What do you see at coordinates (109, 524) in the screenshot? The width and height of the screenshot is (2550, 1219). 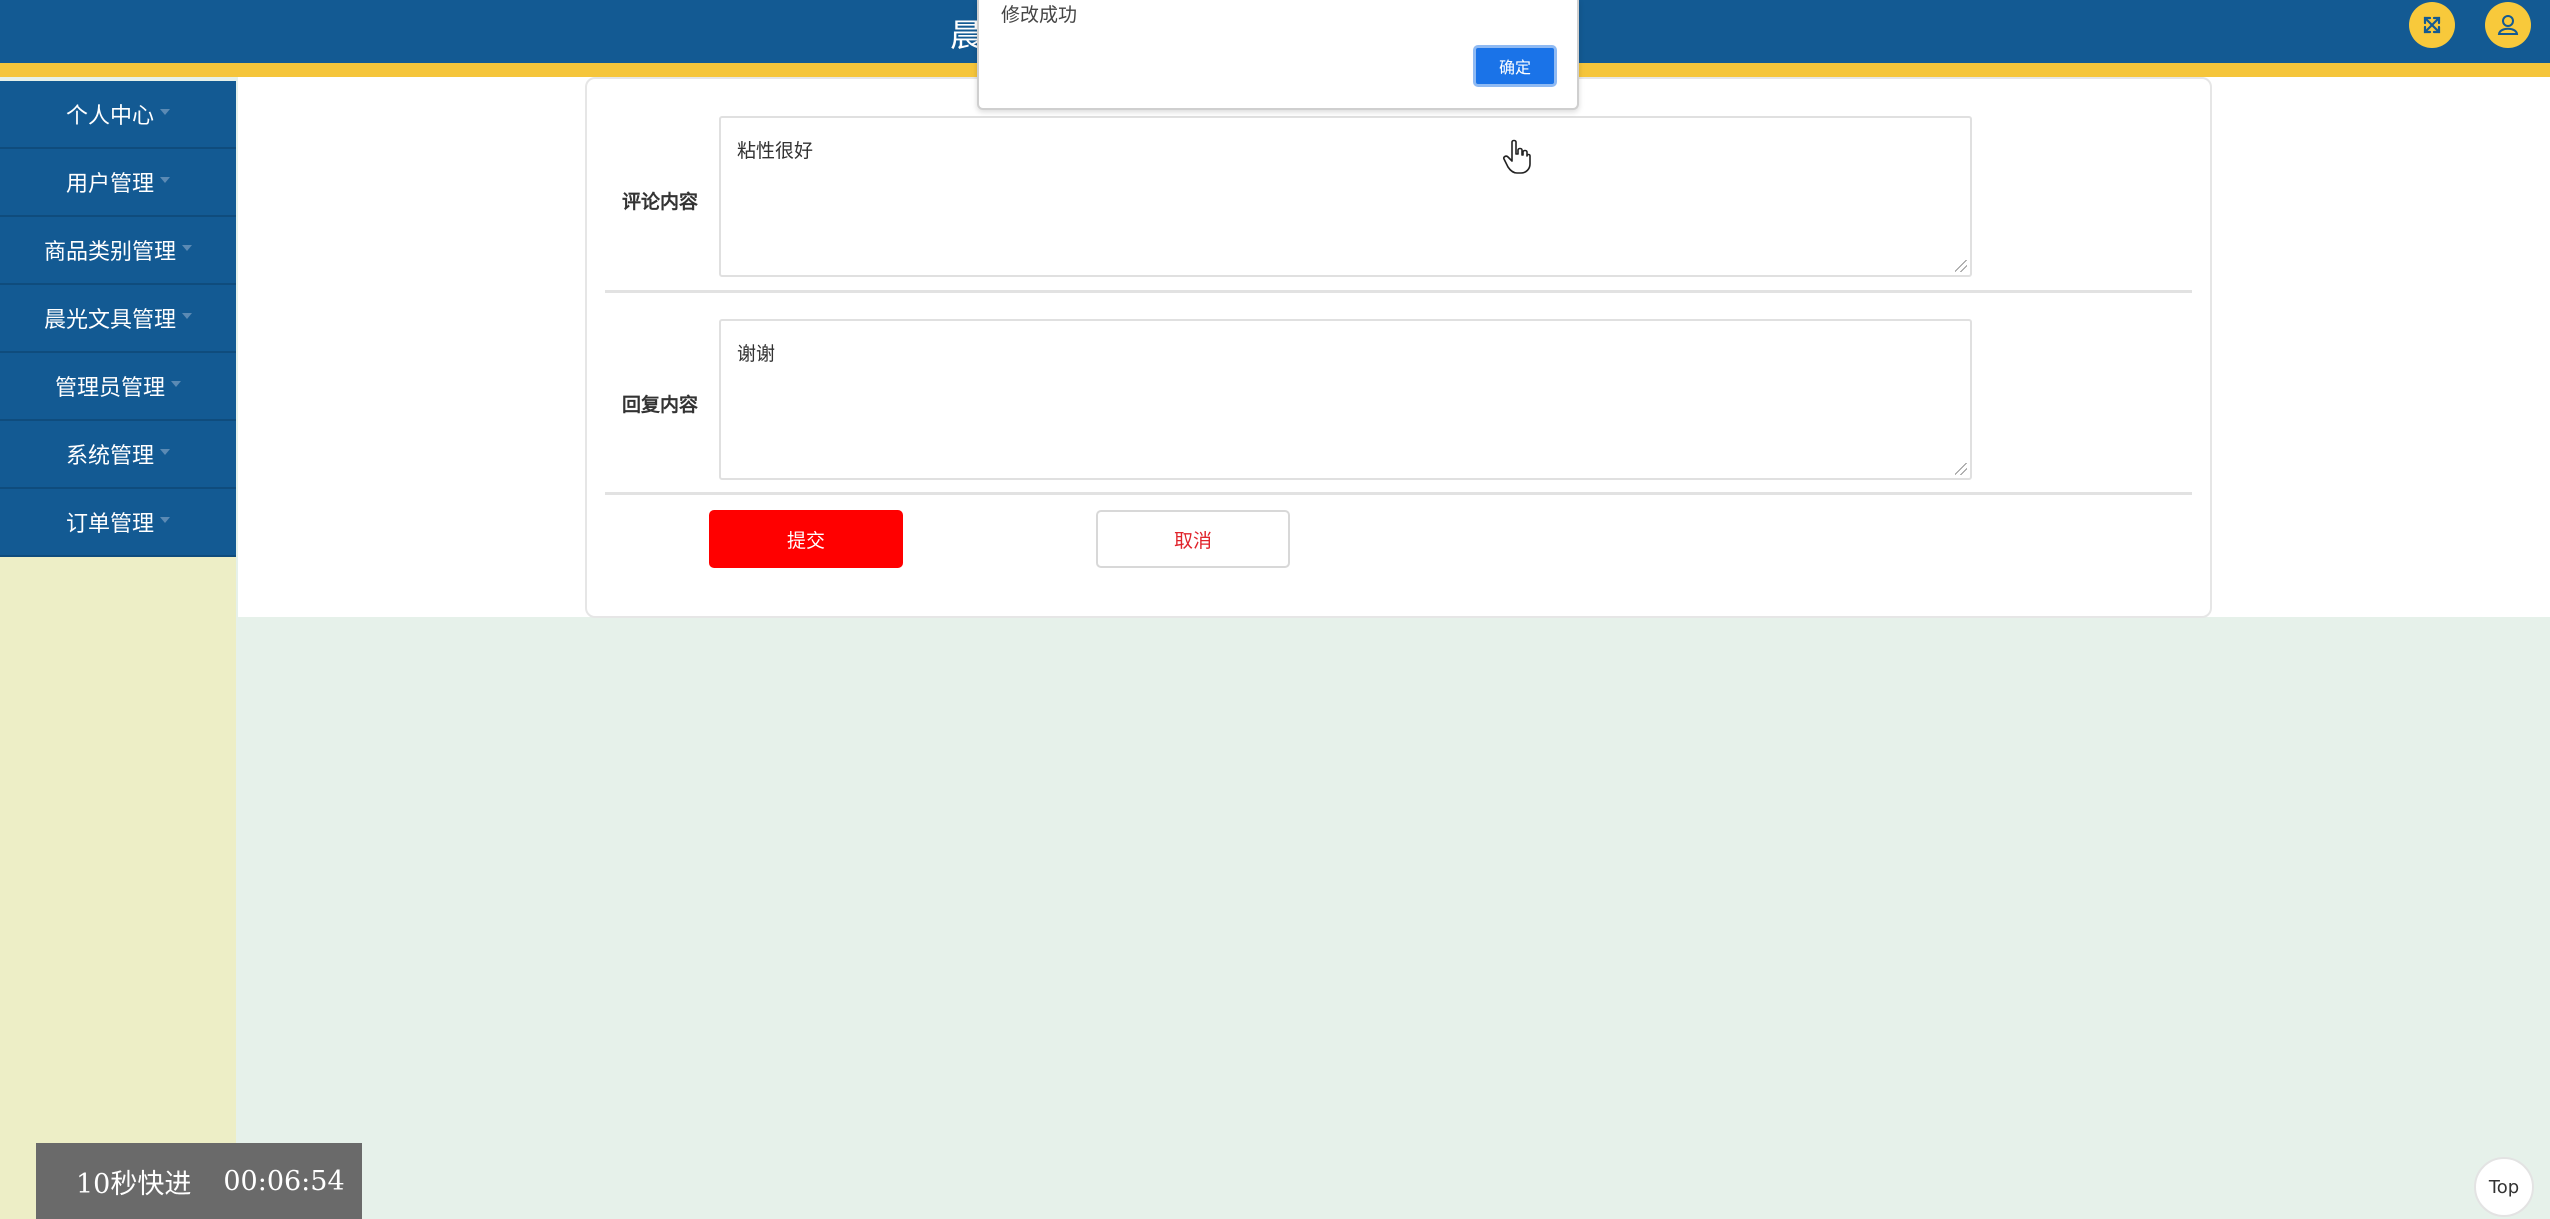 I see `sidebar-item-label: 订单管理` at bounding box center [109, 524].